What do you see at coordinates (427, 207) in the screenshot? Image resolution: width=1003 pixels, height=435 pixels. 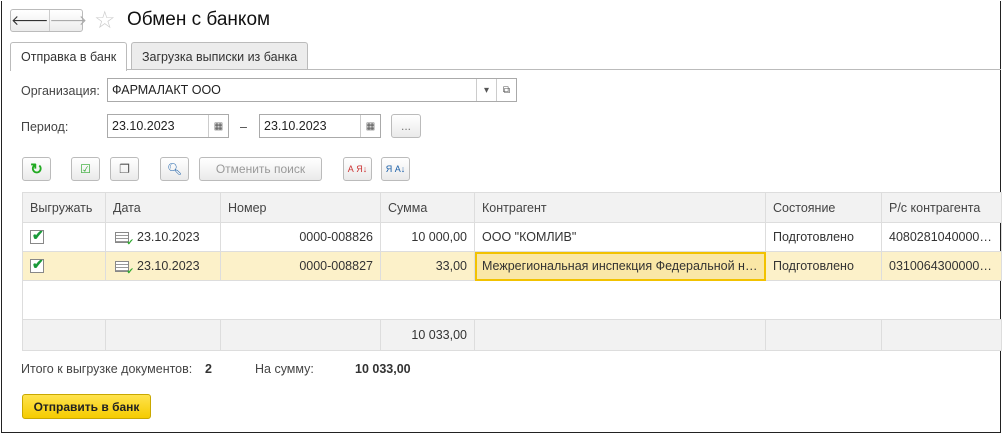 I see `col-sum: Сумма` at bounding box center [427, 207].